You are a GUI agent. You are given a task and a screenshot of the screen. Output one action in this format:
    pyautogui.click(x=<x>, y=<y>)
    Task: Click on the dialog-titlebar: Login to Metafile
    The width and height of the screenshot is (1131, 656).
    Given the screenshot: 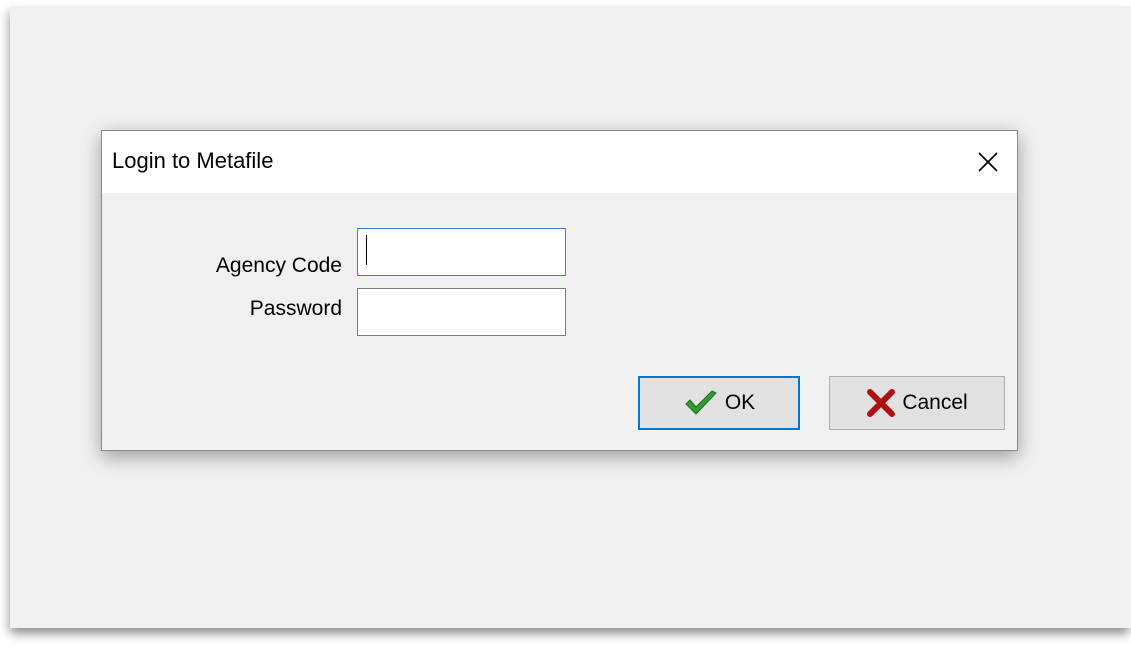 What is the action you would take?
    pyautogui.click(x=559, y=162)
    